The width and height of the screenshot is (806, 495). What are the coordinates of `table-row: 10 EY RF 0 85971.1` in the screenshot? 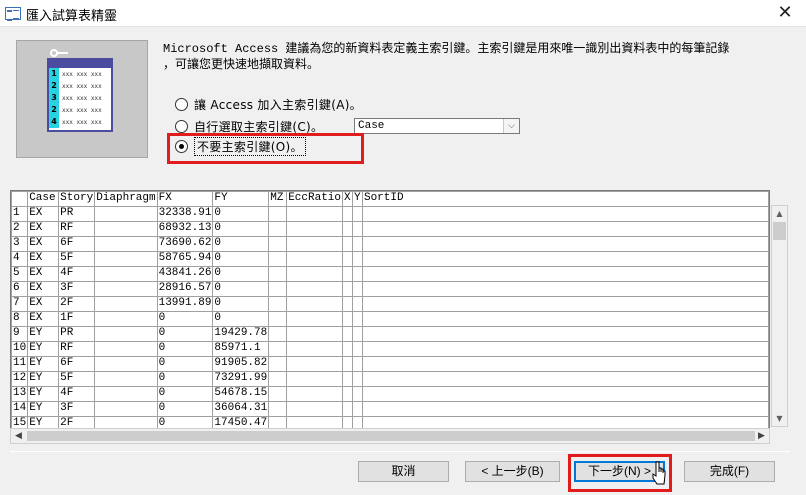 It's located at (390, 349).